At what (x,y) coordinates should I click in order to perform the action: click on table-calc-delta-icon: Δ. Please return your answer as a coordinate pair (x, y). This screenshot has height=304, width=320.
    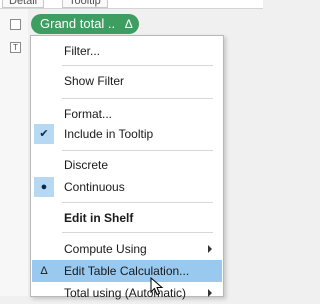
    Looking at the image, I should click on (128, 24).